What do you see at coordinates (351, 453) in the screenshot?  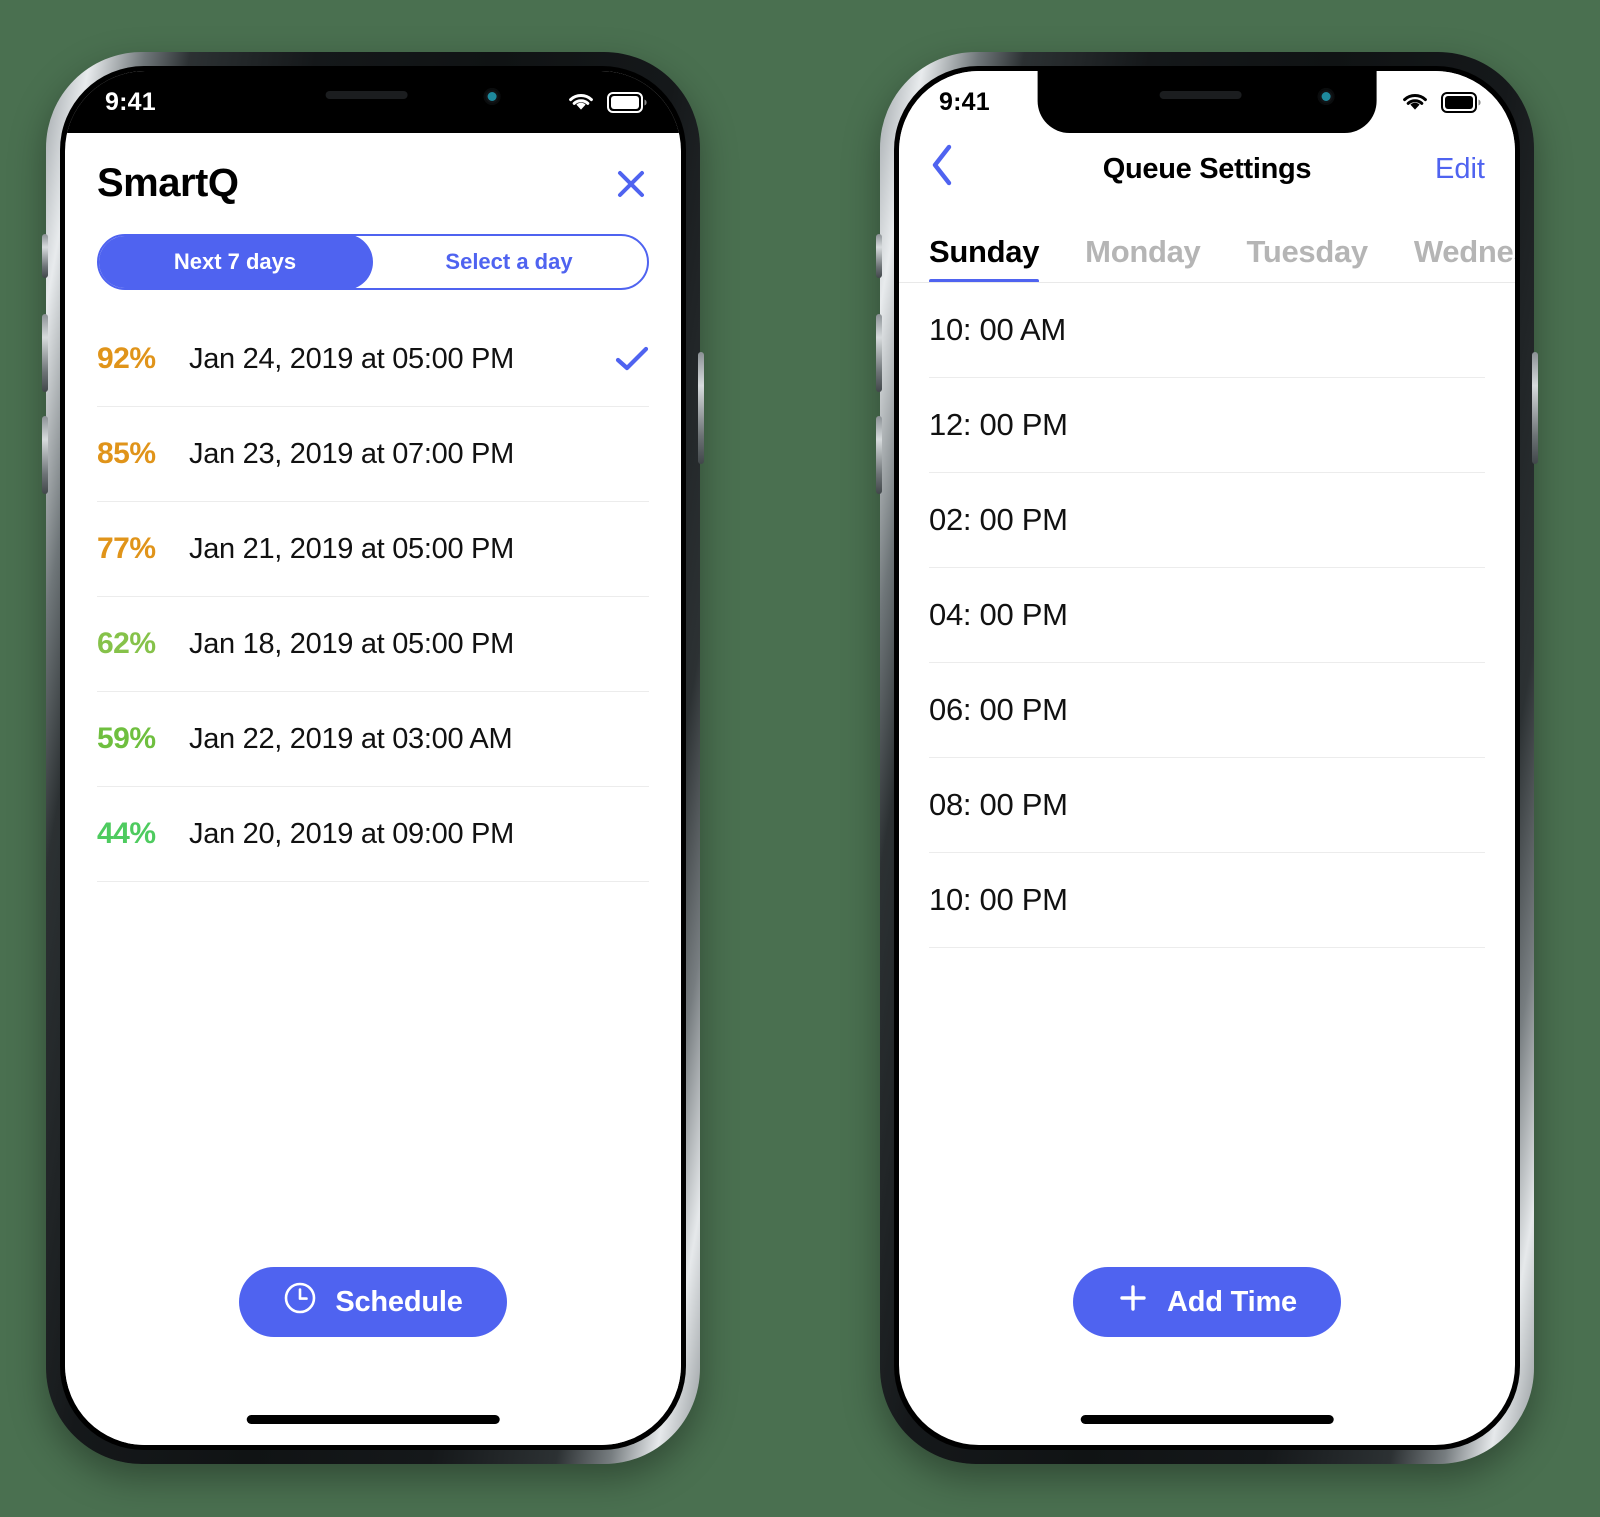 I see `slot-datetime: Jan 23, 2019 at 07:00 PM` at bounding box center [351, 453].